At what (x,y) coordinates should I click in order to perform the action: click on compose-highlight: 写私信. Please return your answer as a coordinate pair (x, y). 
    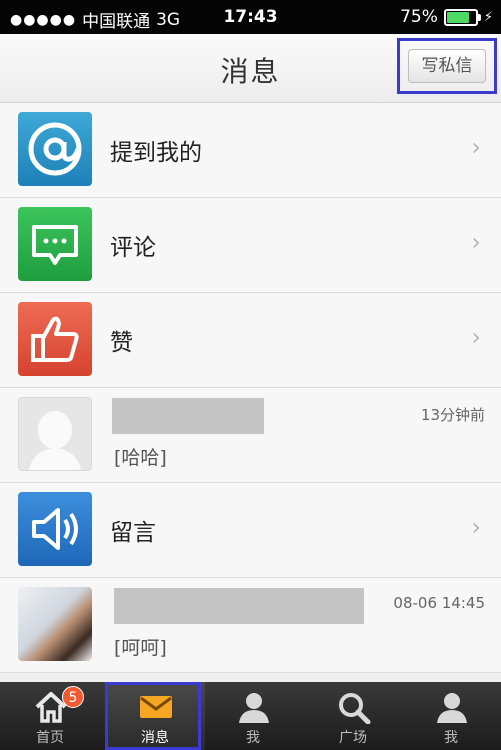
    Looking at the image, I should click on (447, 66).